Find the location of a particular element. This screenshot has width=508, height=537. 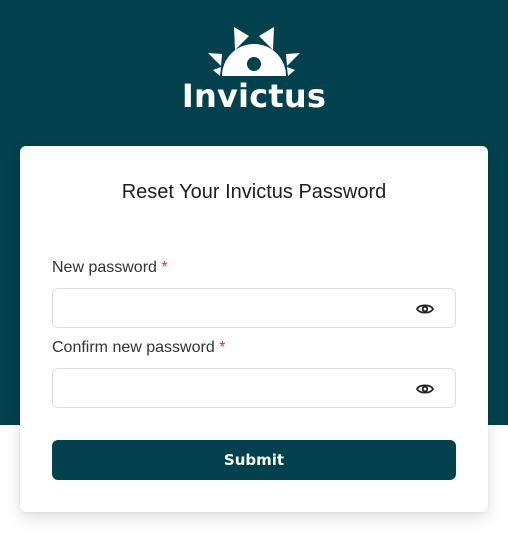

new-password-label: New password * is located at coordinates (110, 268).